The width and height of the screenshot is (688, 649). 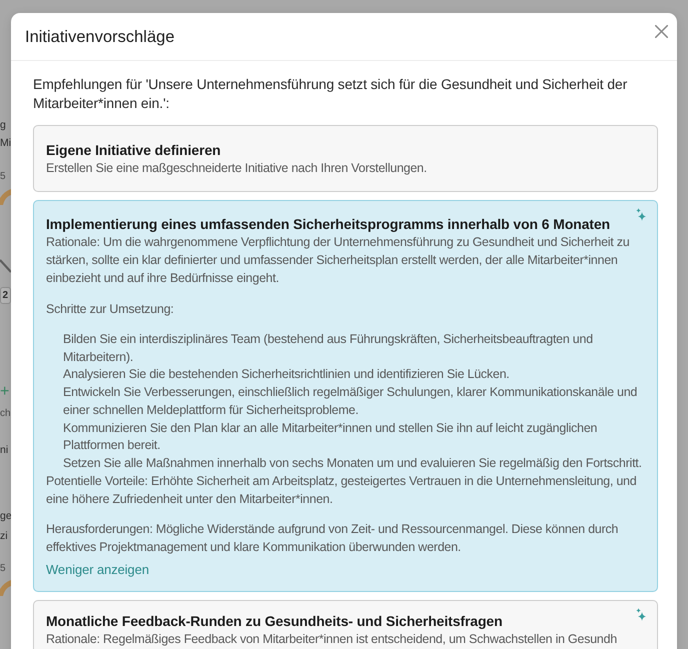 What do you see at coordinates (5, 295) in the screenshot?
I see `count-badge: 2` at bounding box center [5, 295].